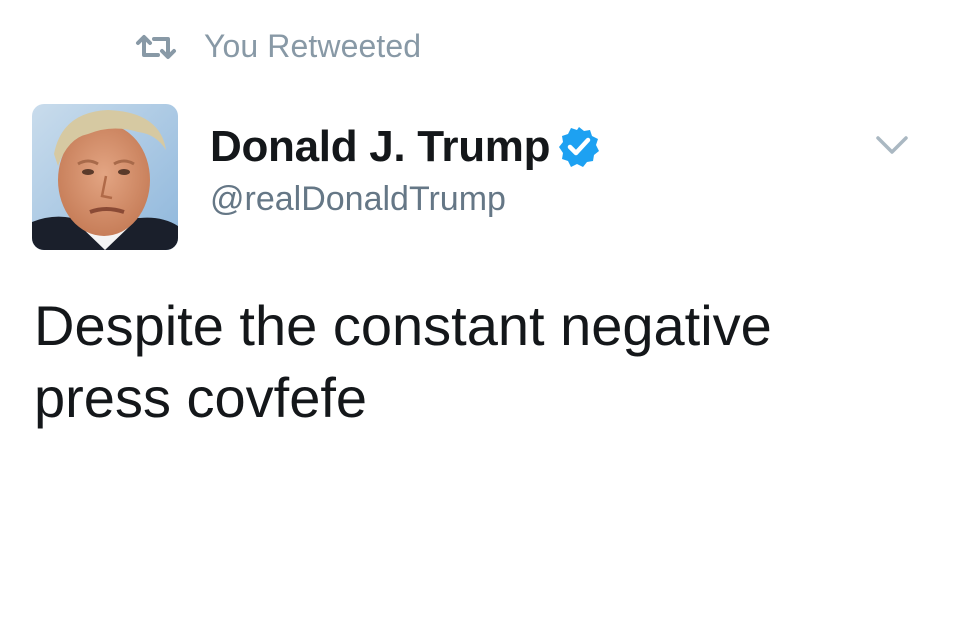  I want to click on display-name: Donald J. Trump, so click(380, 147).